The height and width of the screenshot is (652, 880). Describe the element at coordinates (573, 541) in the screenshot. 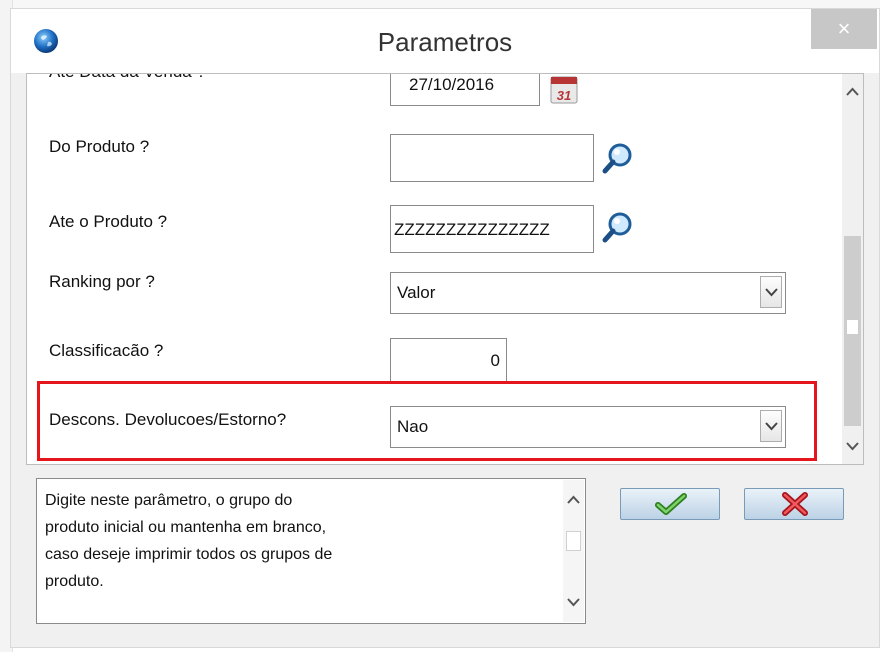

I see `help-scroll-thumb` at that location.